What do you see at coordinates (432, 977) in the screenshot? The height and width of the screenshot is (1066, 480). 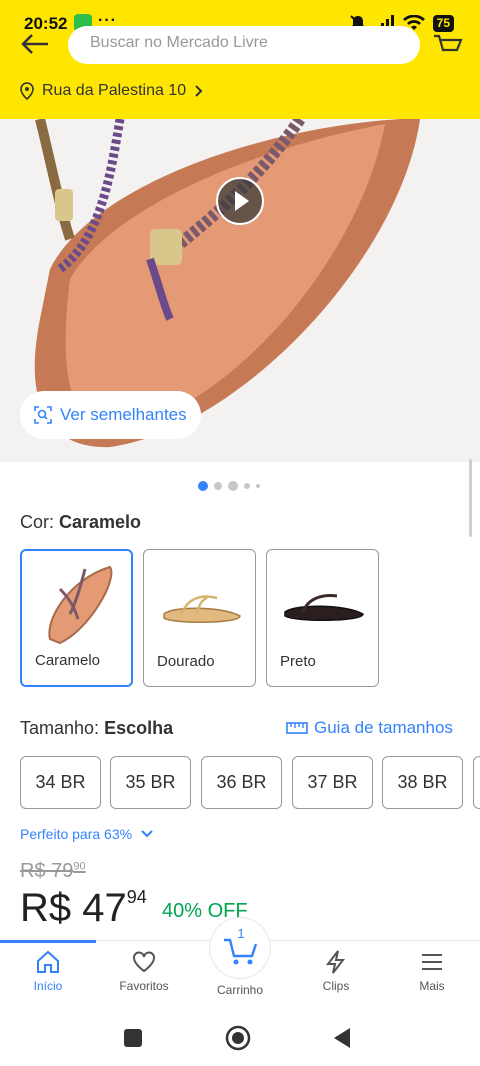 I see `nav-item-mais: Mais` at bounding box center [432, 977].